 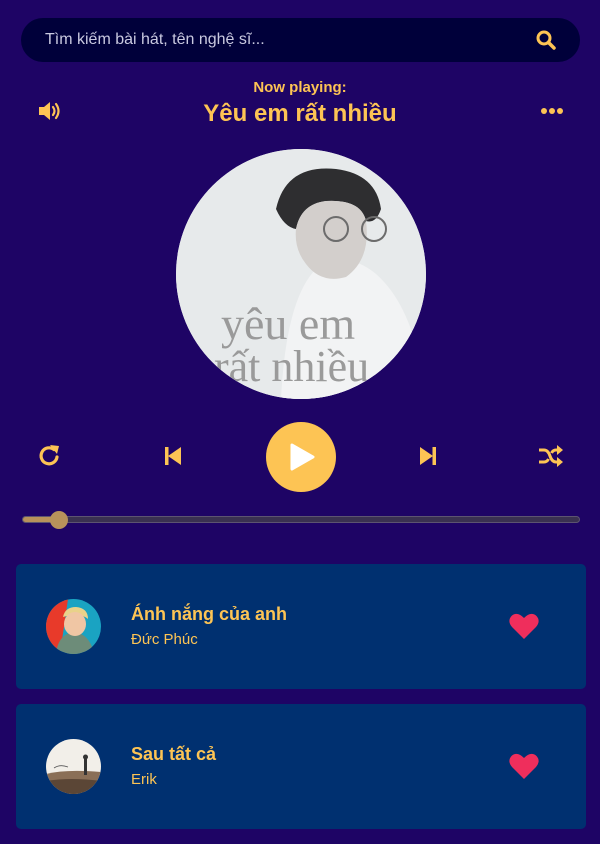 I want to click on volume-icon, so click(x=51, y=111).